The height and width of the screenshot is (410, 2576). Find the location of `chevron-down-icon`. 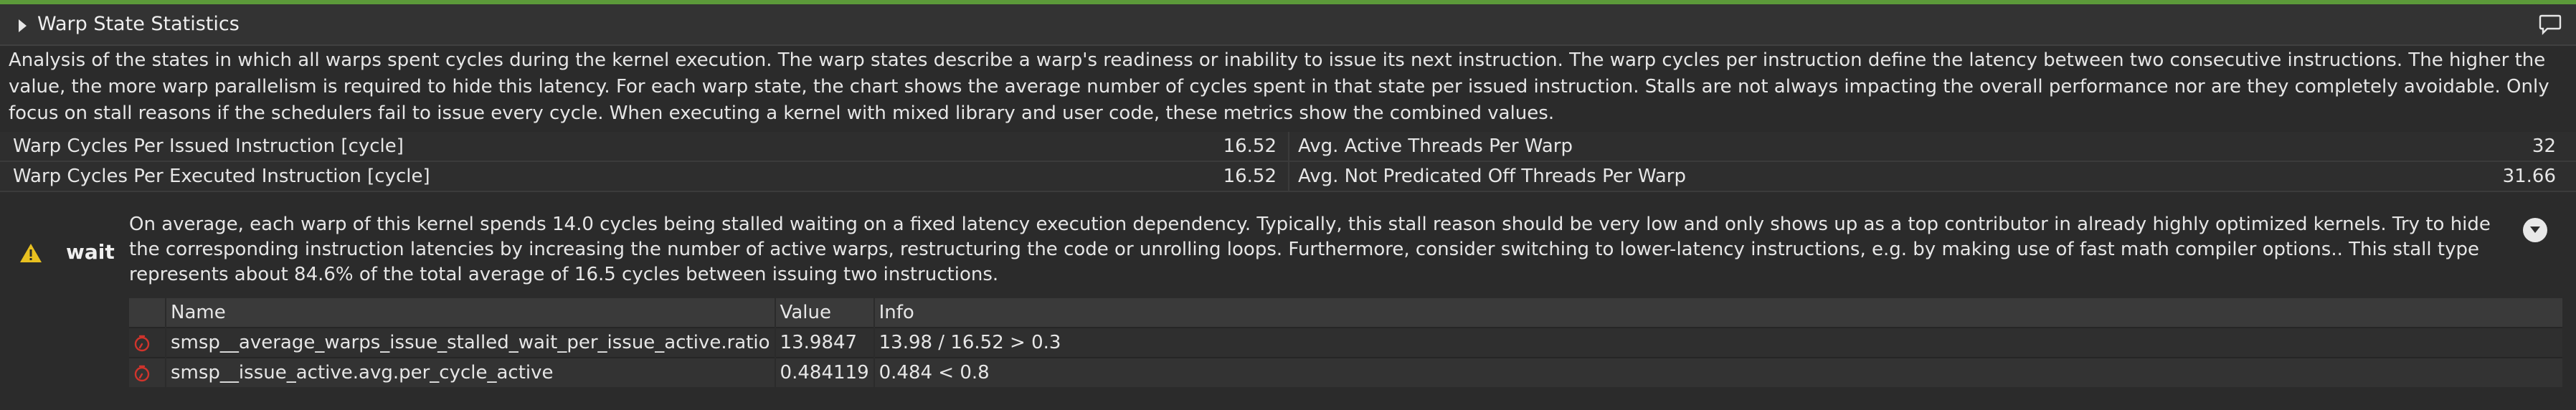

chevron-down-icon is located at coordinates (2535, 230).